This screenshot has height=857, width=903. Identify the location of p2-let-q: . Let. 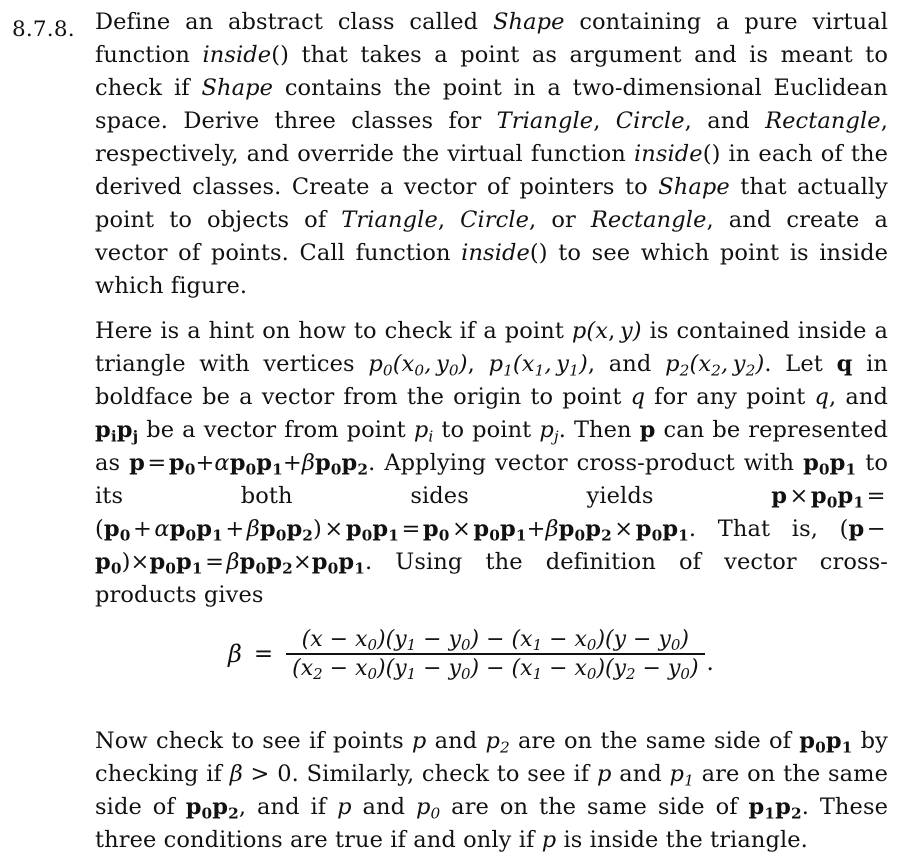
(800, 364).